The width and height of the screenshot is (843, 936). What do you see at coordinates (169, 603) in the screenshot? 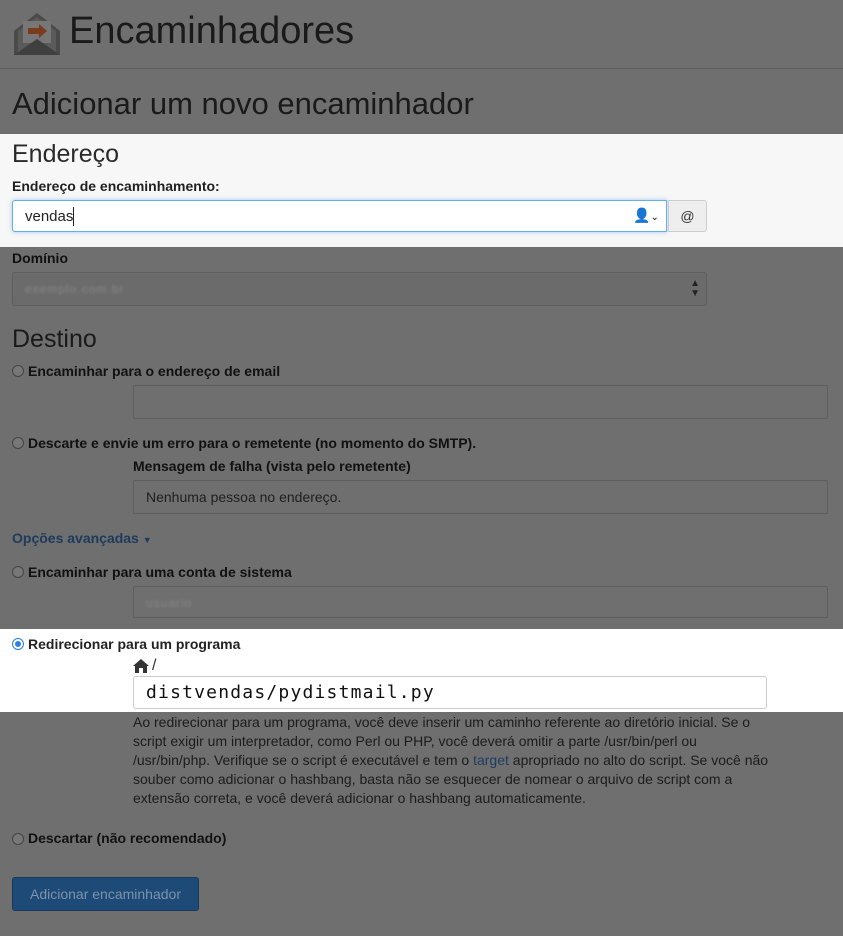
I see `system-account-value: usuario` at bounding box center [169, 603].